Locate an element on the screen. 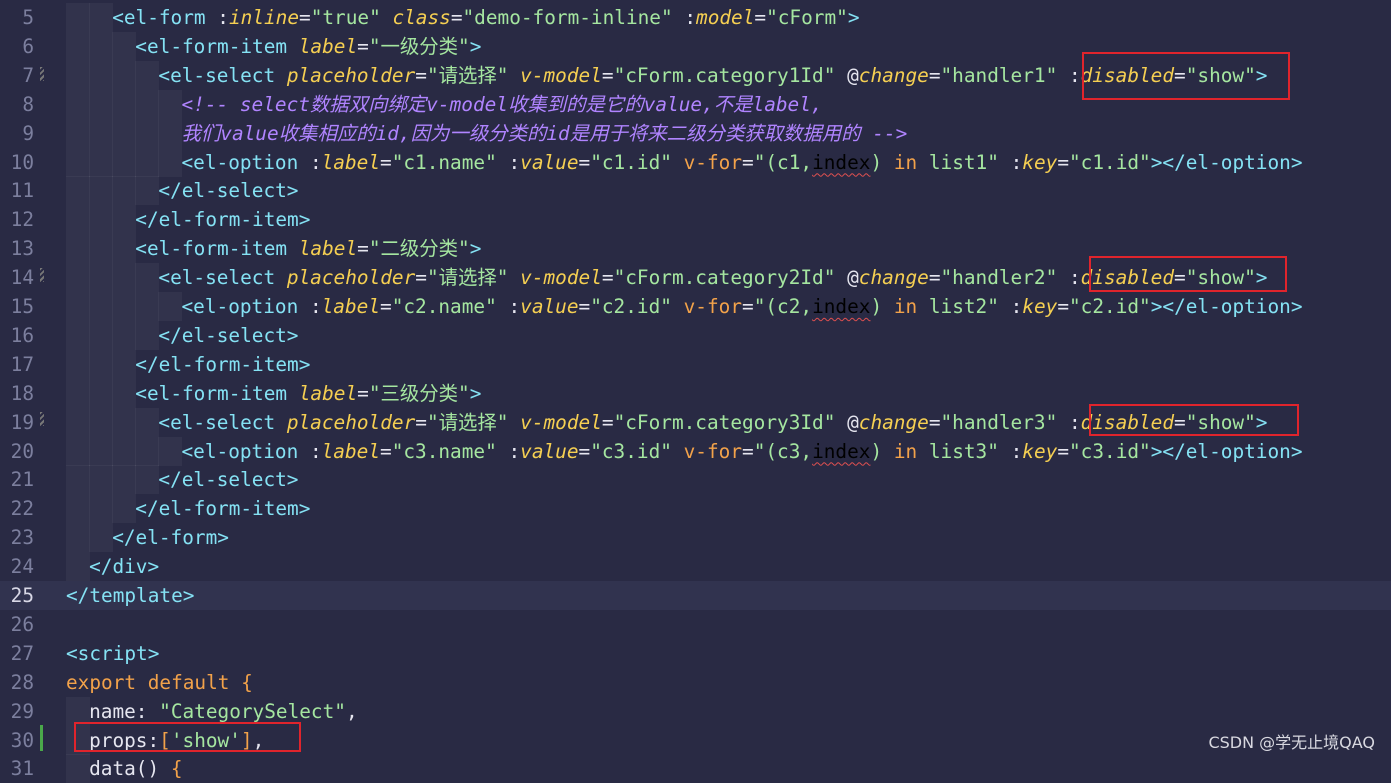 This screenshot has width=1391, height=783. code-token: "true" is located at coordinates (345, 17).